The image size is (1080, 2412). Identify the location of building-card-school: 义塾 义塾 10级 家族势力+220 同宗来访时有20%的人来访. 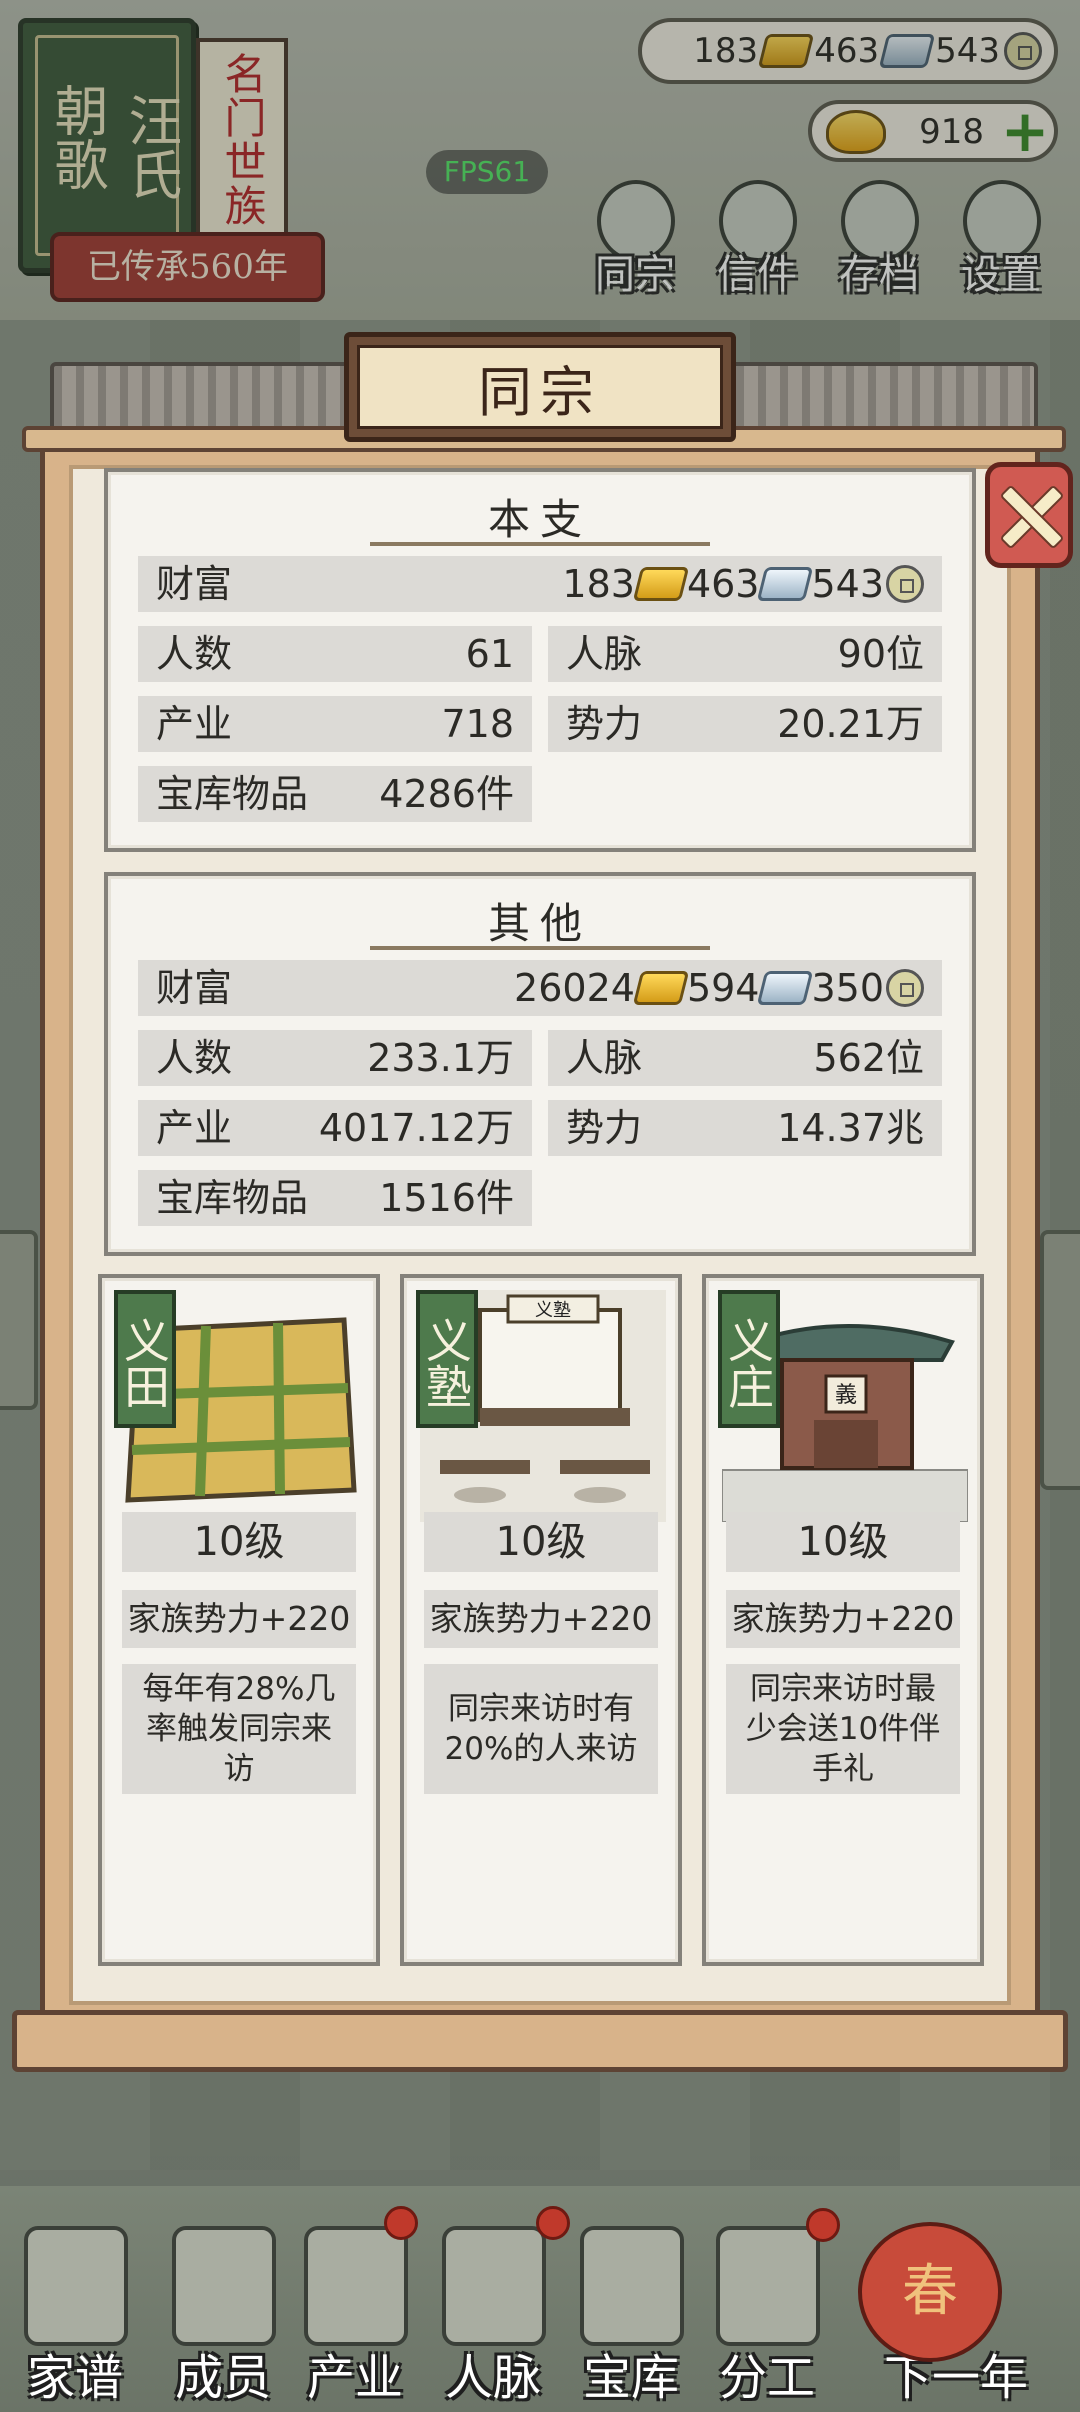
(541, 1620).